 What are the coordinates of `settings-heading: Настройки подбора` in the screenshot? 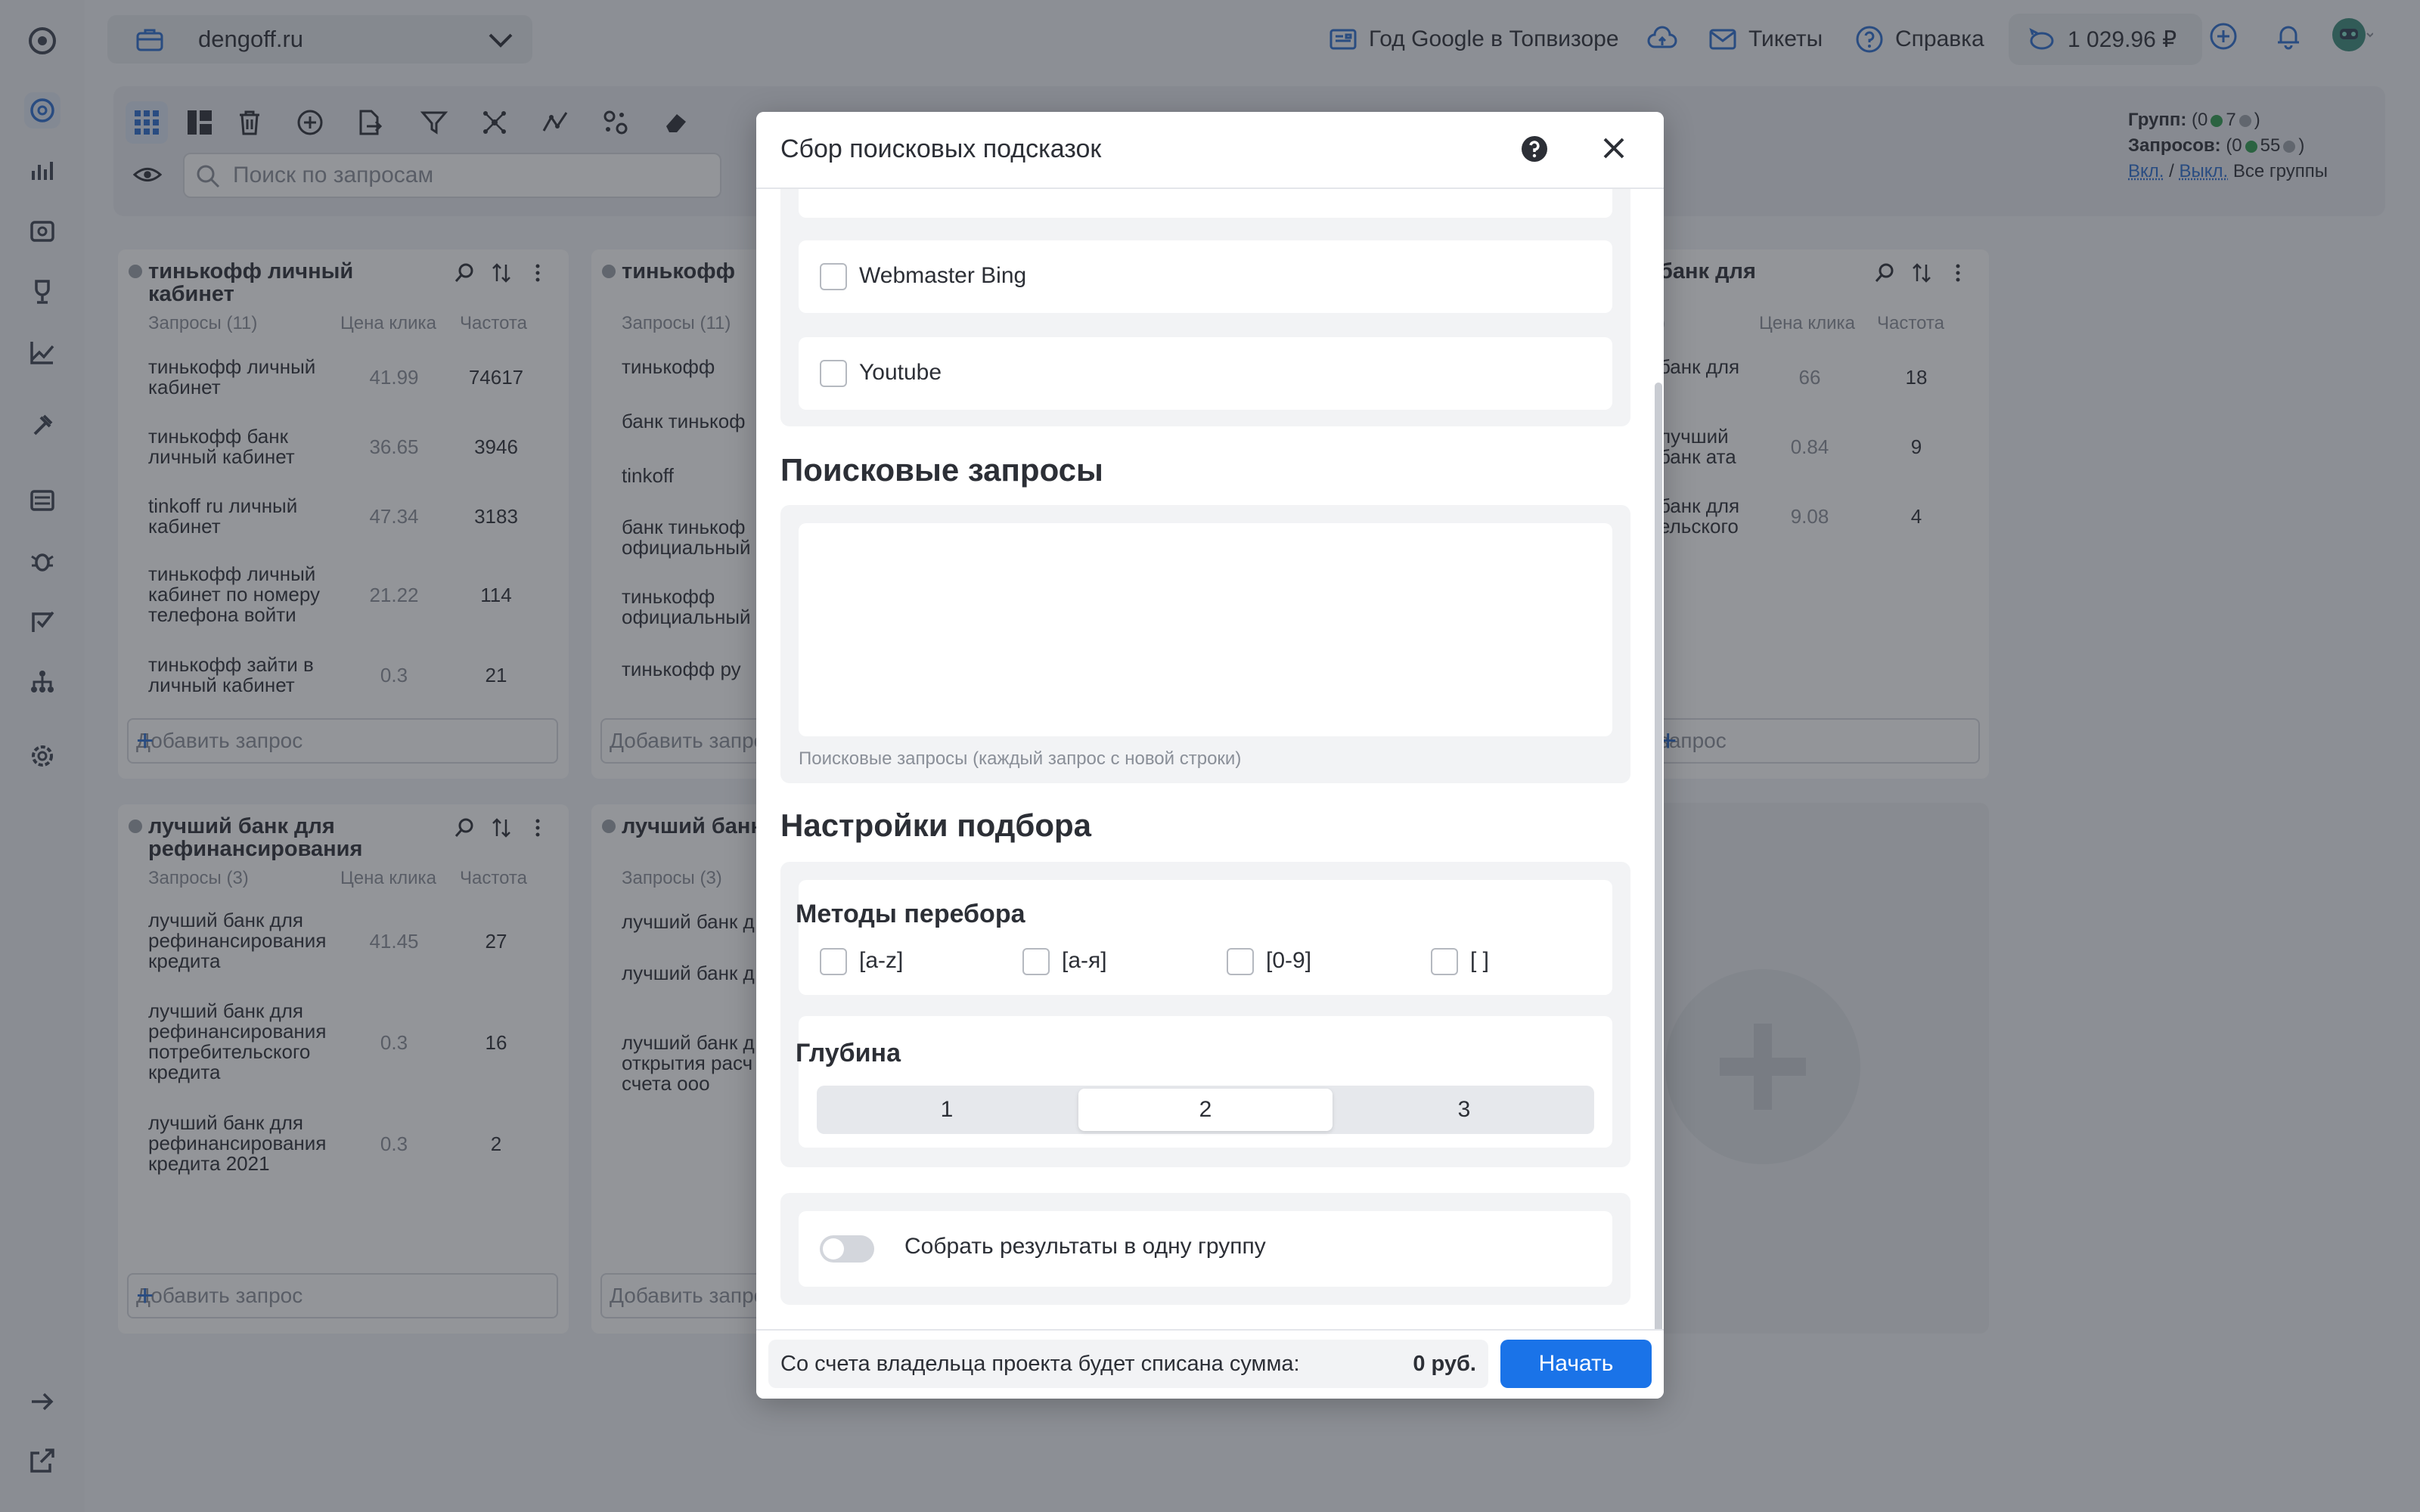 It's located at (935, 825).